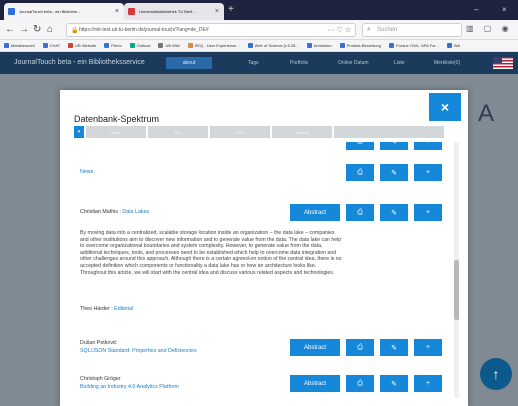  Describe the element at coordinates (123, 309) in the screenshot. I see `article-title-link: Editorial` at that location.